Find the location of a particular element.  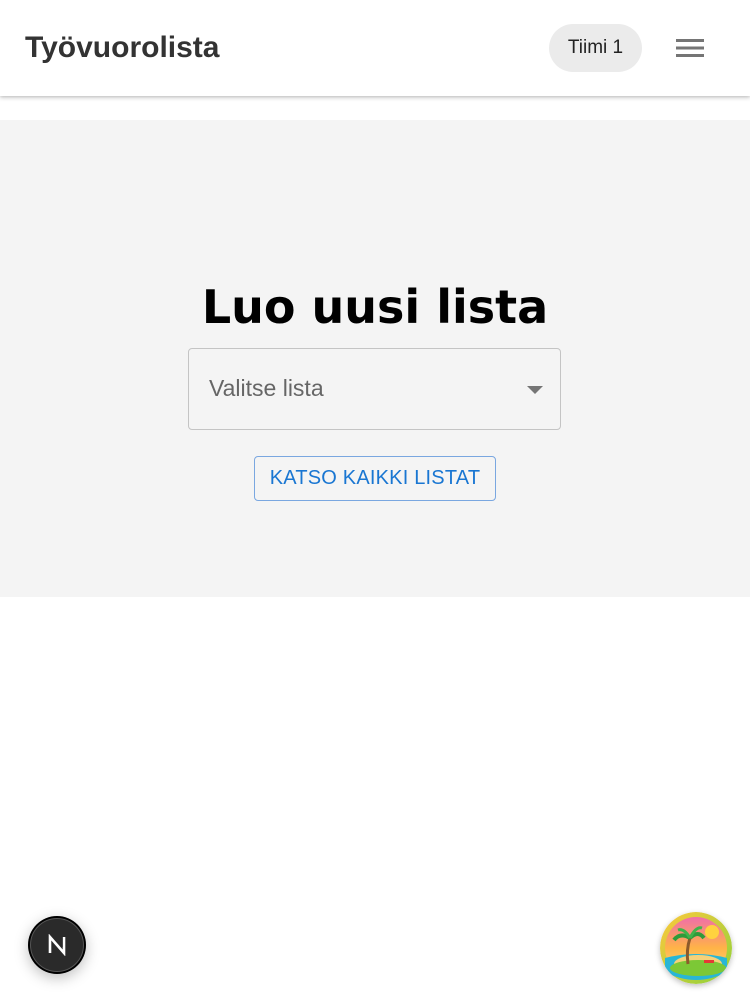

menu-button is located at coordinates (690, 48).